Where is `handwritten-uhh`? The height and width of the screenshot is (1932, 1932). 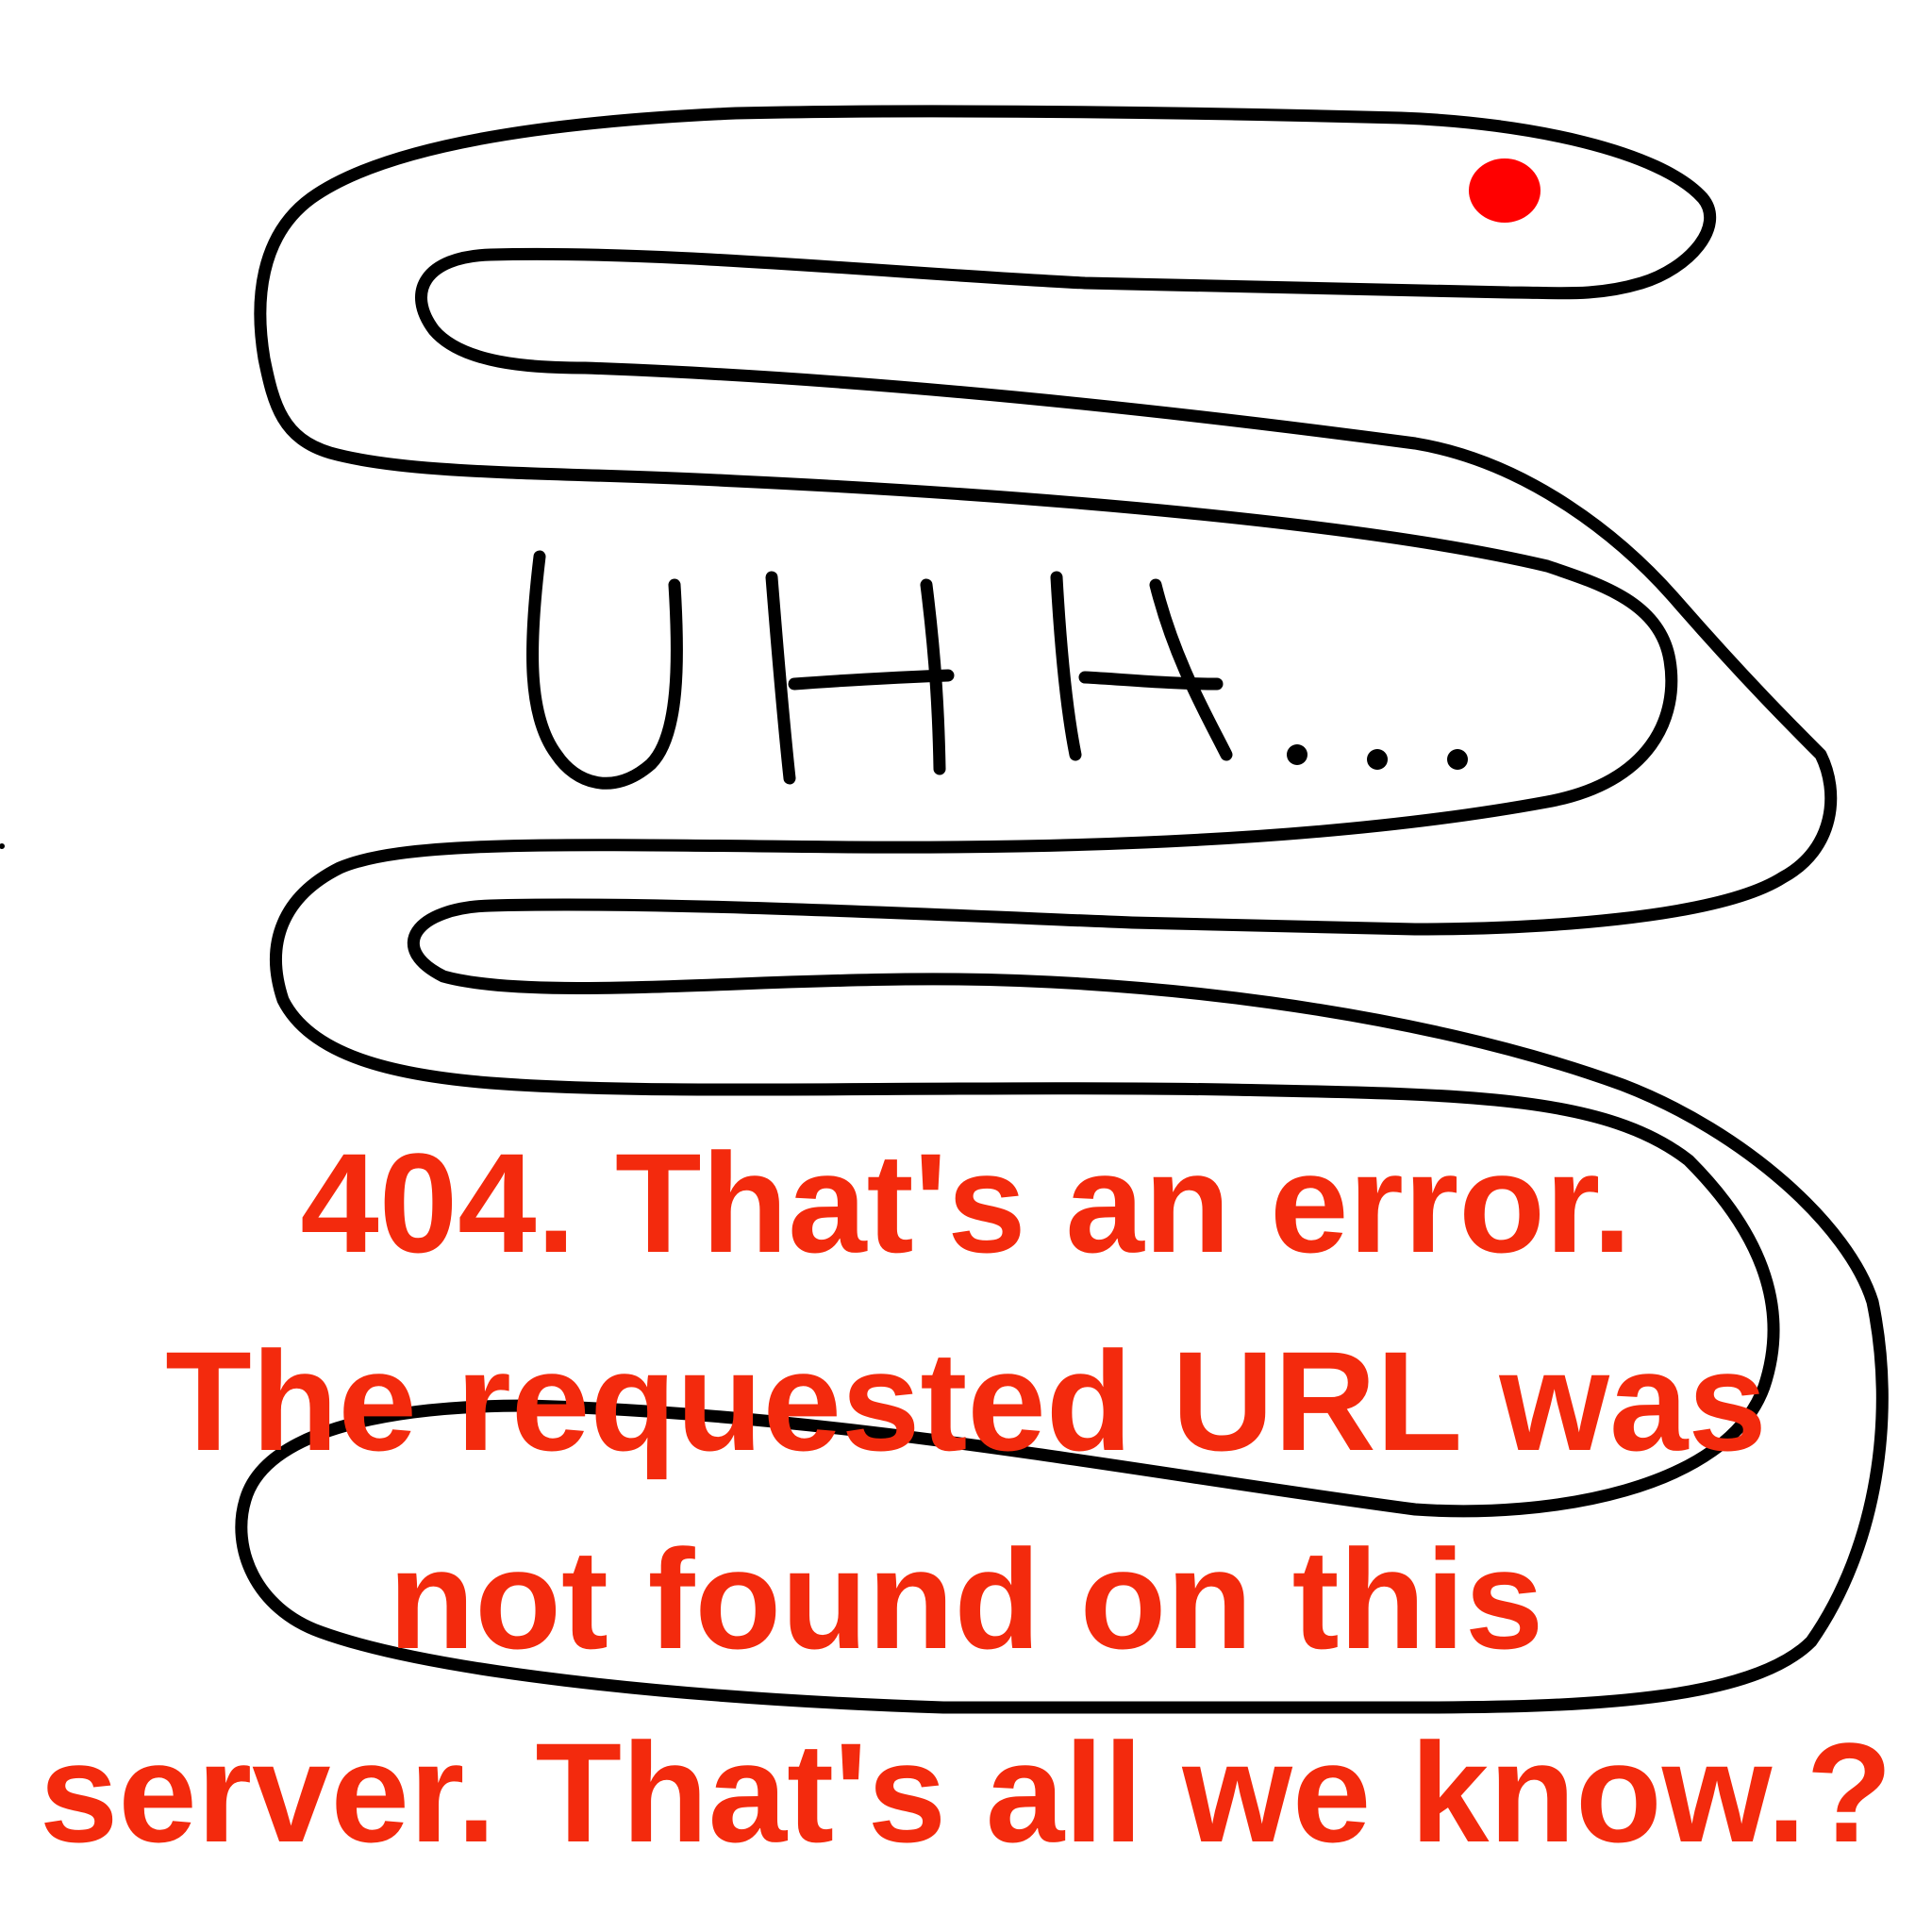 handwritten-uhh is located at coordinates (997, 670).